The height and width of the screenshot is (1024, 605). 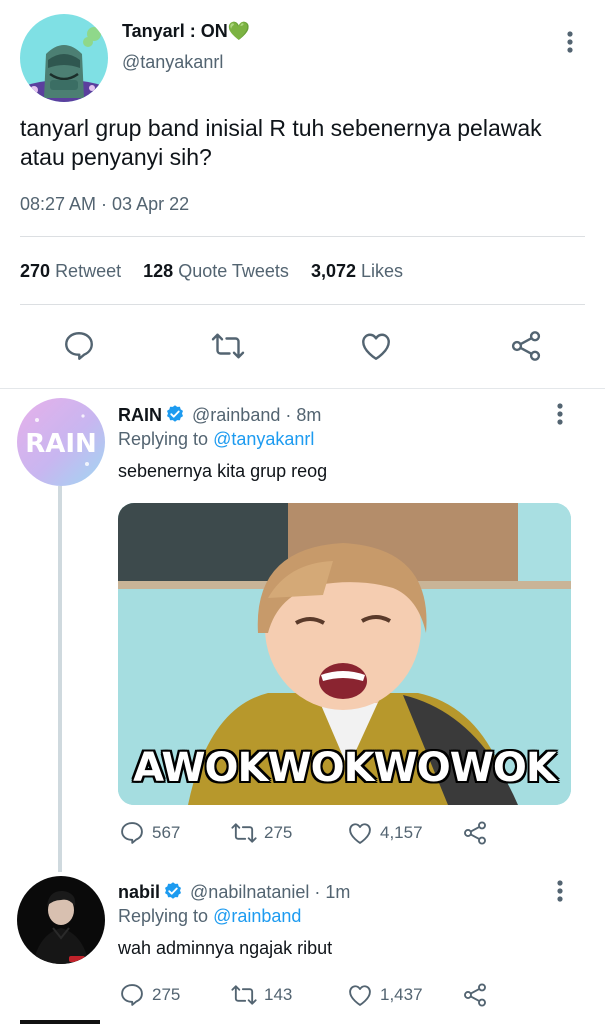 I want to click on mention-link: @tanyakanrl, so click(x=263, y=439).